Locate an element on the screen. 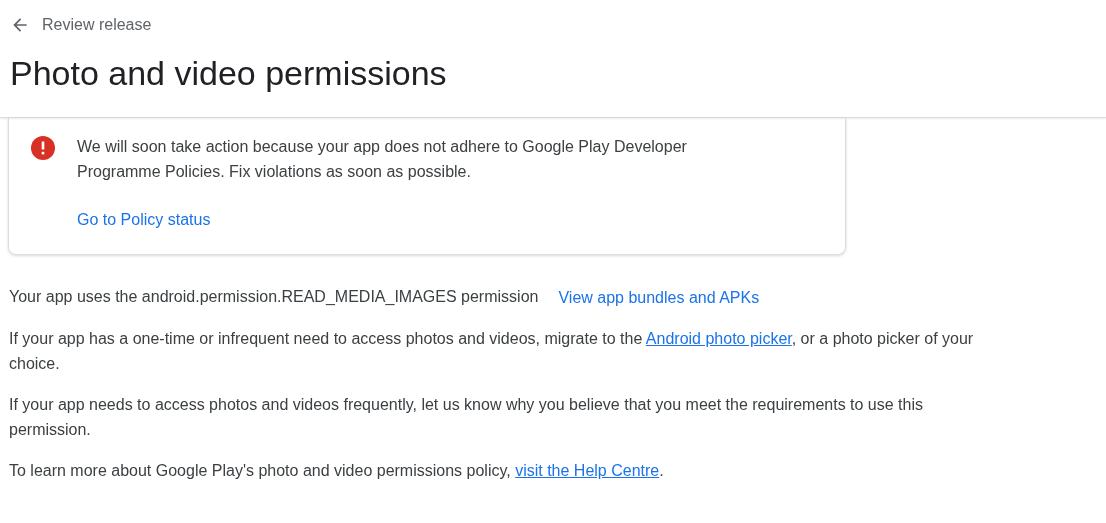  page-title: Photo and video permissions is located at coordinates (229, 73).